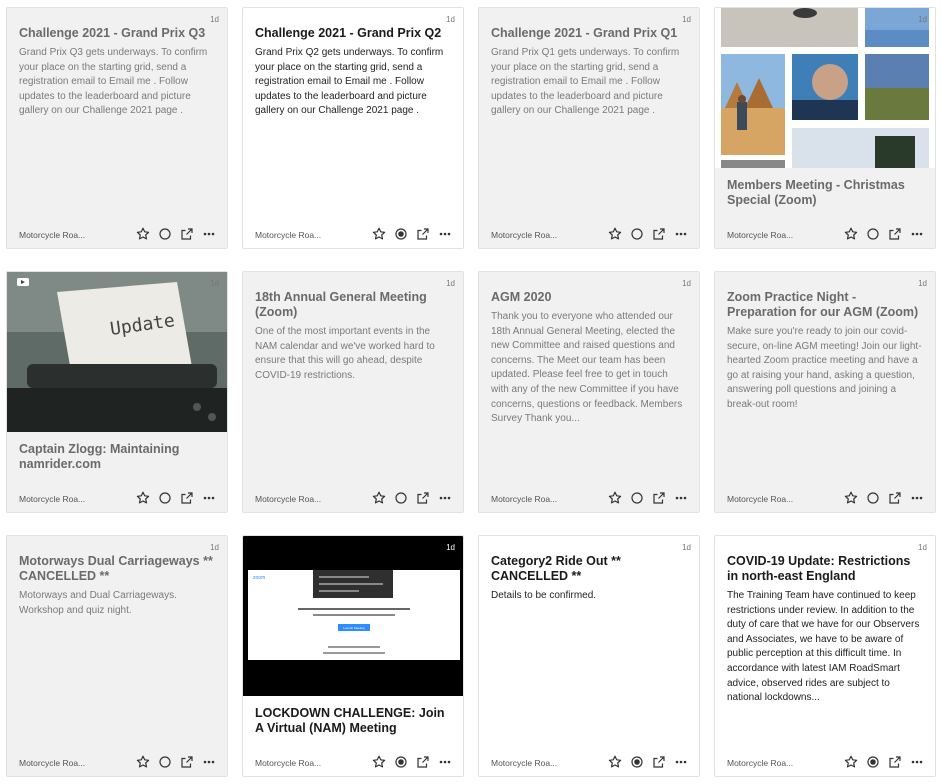 This screenshot has width=941, height=783. I want to click on article-title: Challenge 2021 - Grand Prix Q3, so click(116, 33).